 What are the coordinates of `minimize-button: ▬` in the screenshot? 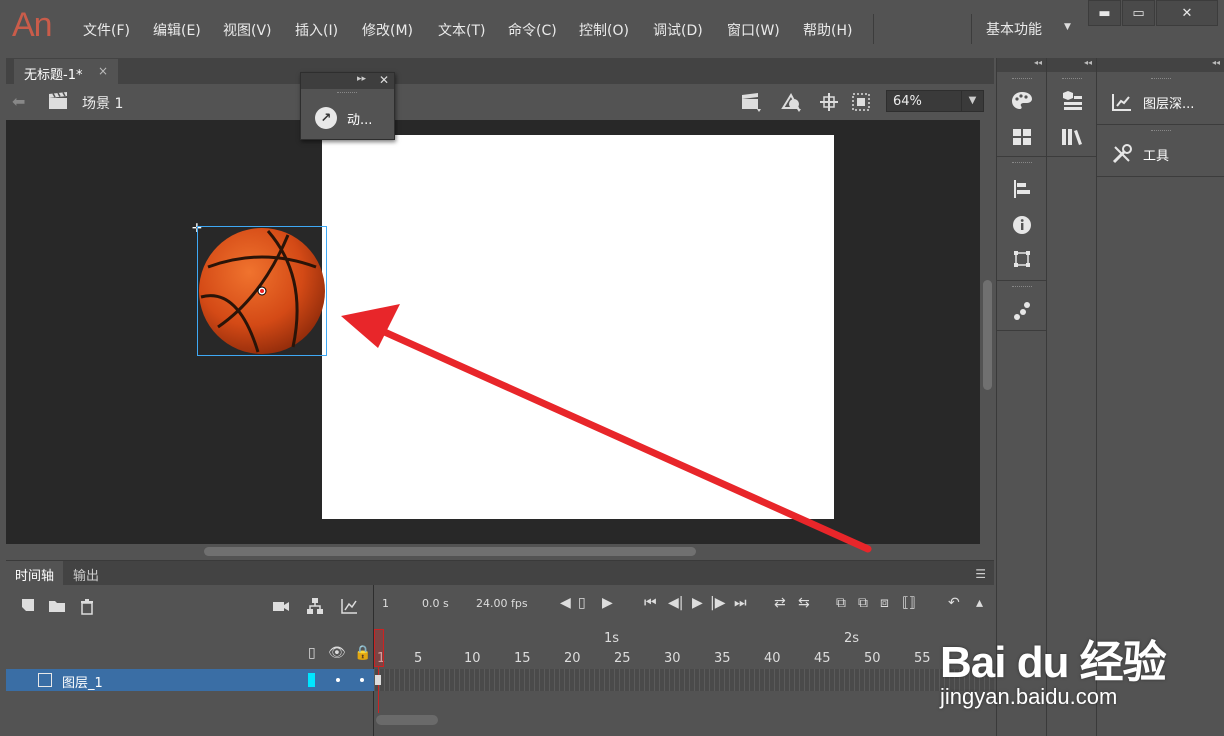 It's located at (1104, 13).